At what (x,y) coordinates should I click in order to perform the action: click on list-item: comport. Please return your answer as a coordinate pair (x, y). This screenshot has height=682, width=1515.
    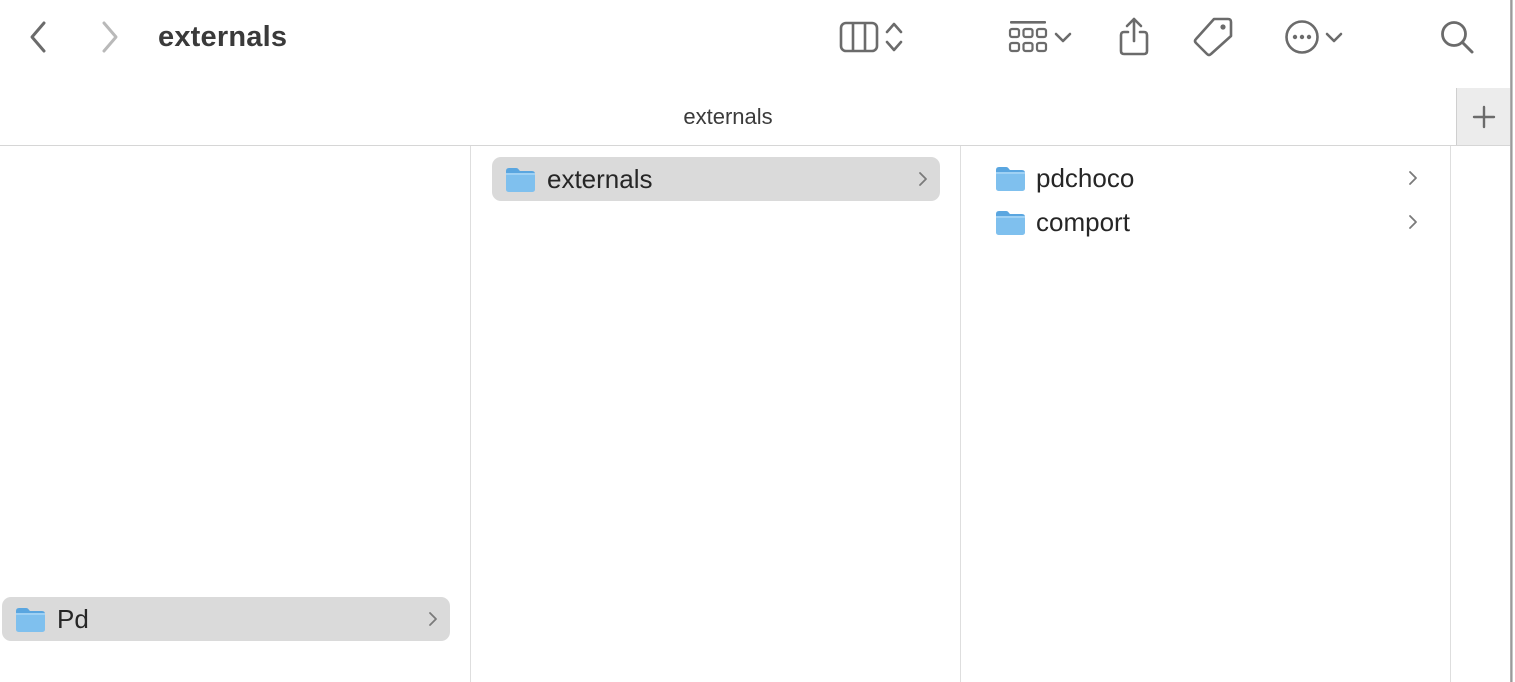
    Looking at the image, I should click on (1206, 222).